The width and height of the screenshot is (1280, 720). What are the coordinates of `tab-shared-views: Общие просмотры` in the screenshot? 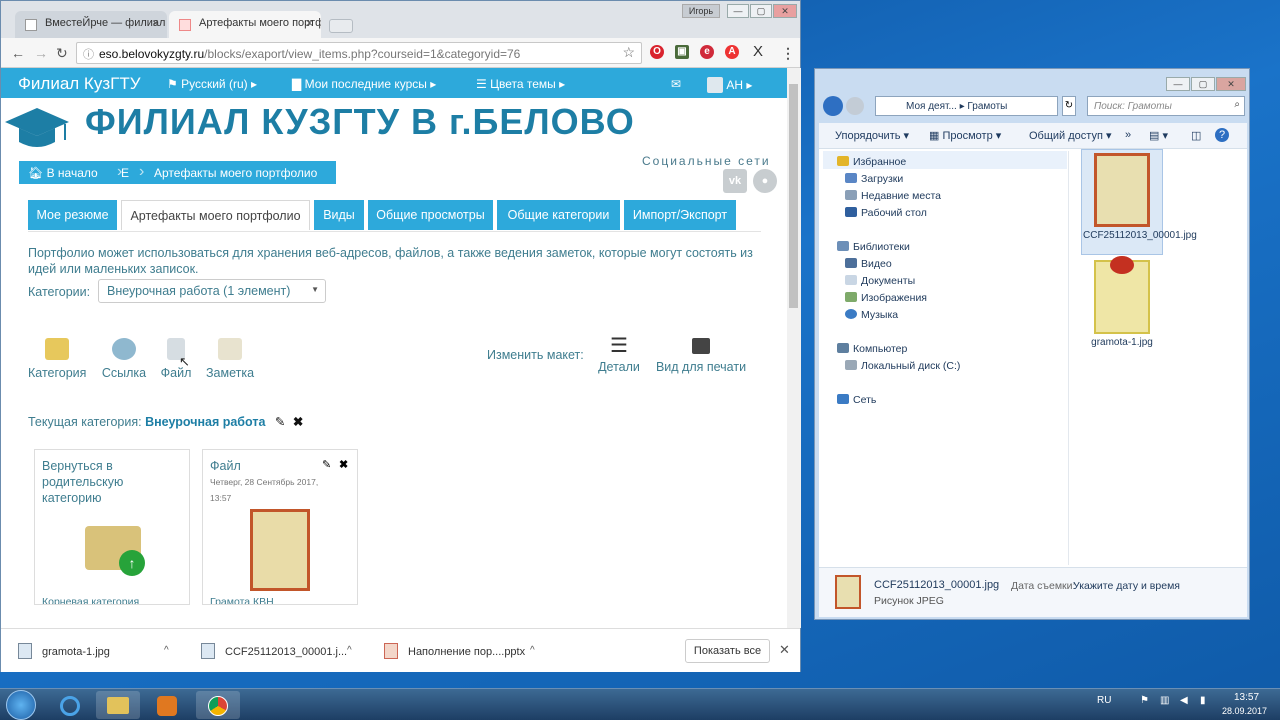 It's located at (430, 215).